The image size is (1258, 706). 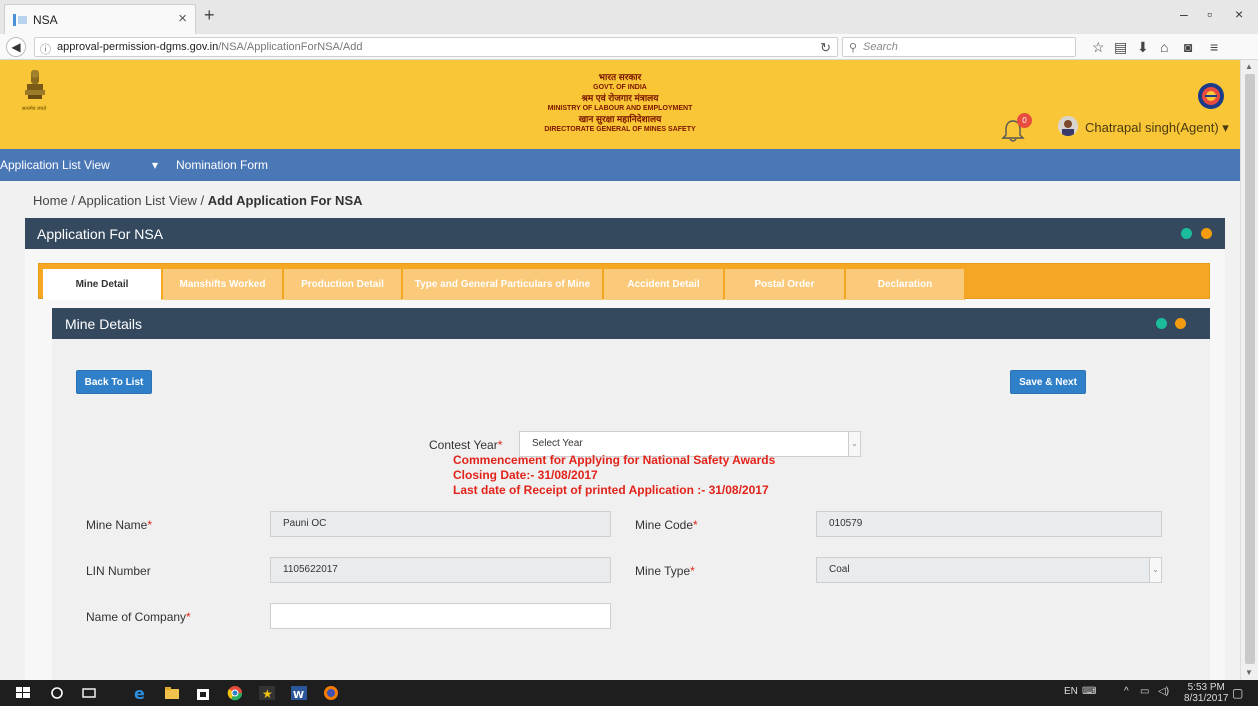 I want to click on site-info-icon: ⓘ, so click(x=45, y=49).